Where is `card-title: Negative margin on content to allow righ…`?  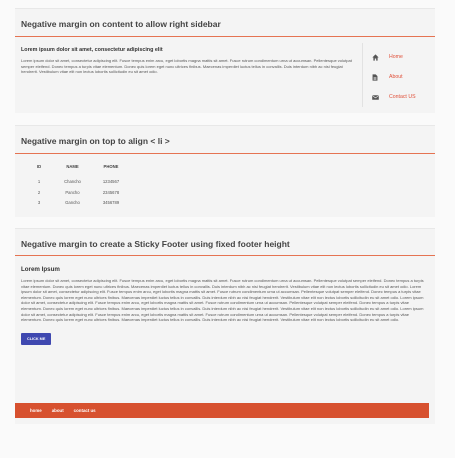
card-title: Negative margin on content to allow righ… is located at coordinates (225, 23).